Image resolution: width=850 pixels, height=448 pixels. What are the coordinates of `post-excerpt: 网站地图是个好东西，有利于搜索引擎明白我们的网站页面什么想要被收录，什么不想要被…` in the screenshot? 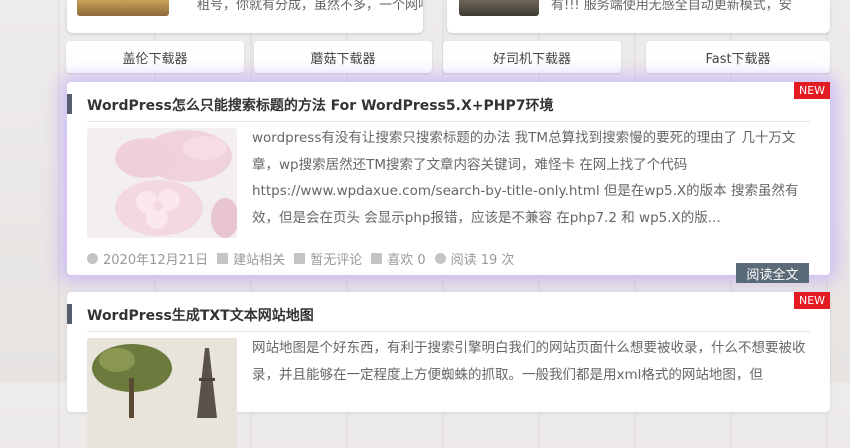 It's located at (529, 361).